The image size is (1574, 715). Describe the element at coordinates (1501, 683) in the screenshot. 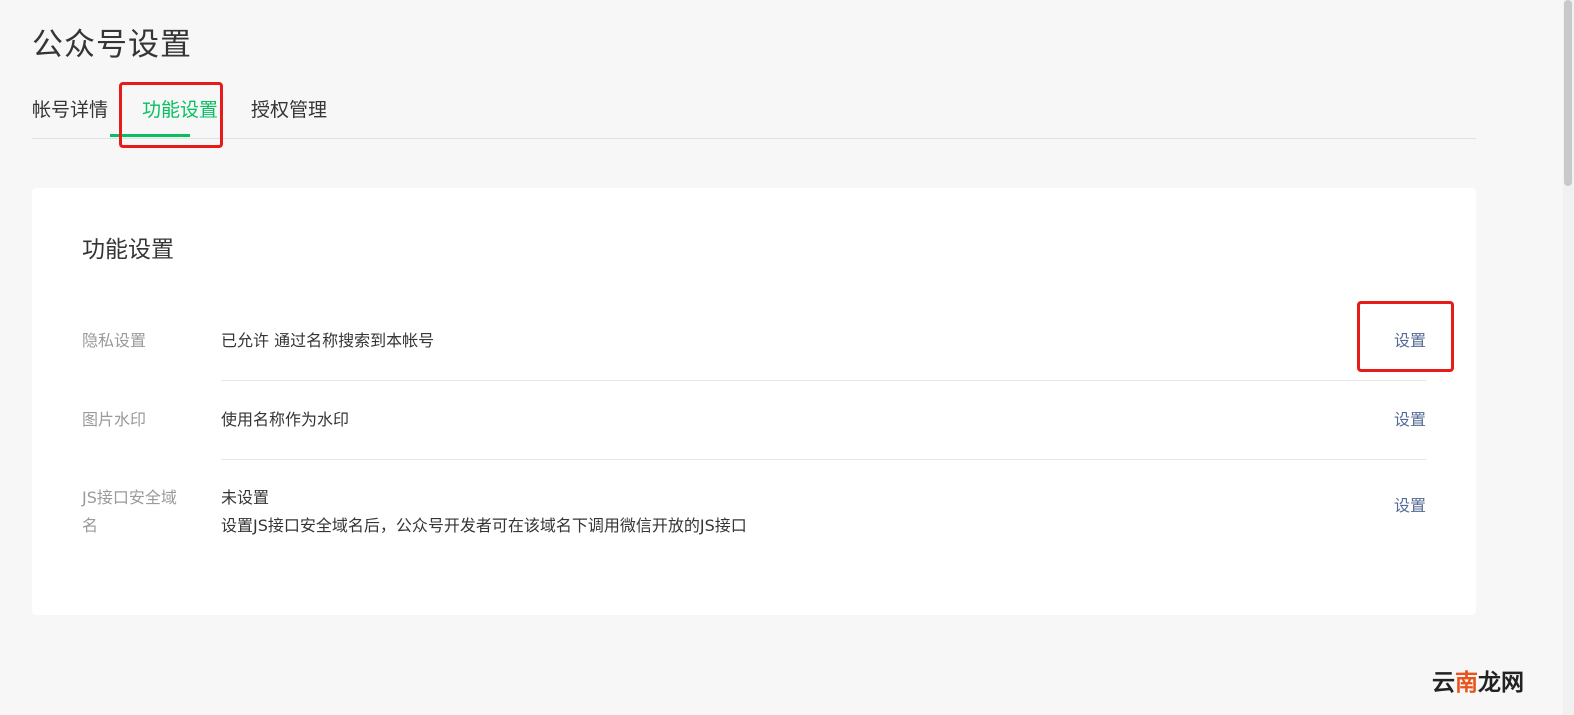

I see `watermark-part3: 龙网` at that location.